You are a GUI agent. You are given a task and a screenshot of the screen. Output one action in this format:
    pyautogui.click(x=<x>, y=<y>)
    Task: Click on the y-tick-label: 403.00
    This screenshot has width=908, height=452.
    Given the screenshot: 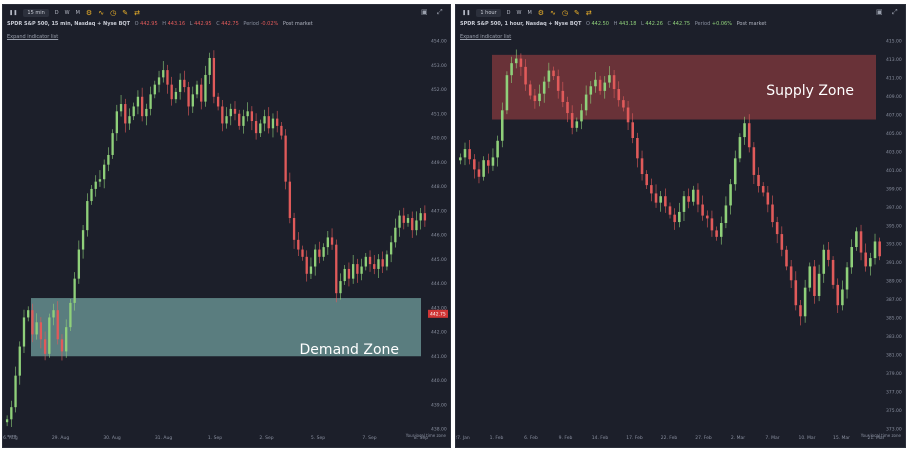 What is the action you would take?
    pyautogui.click(x=894, y=152)
    